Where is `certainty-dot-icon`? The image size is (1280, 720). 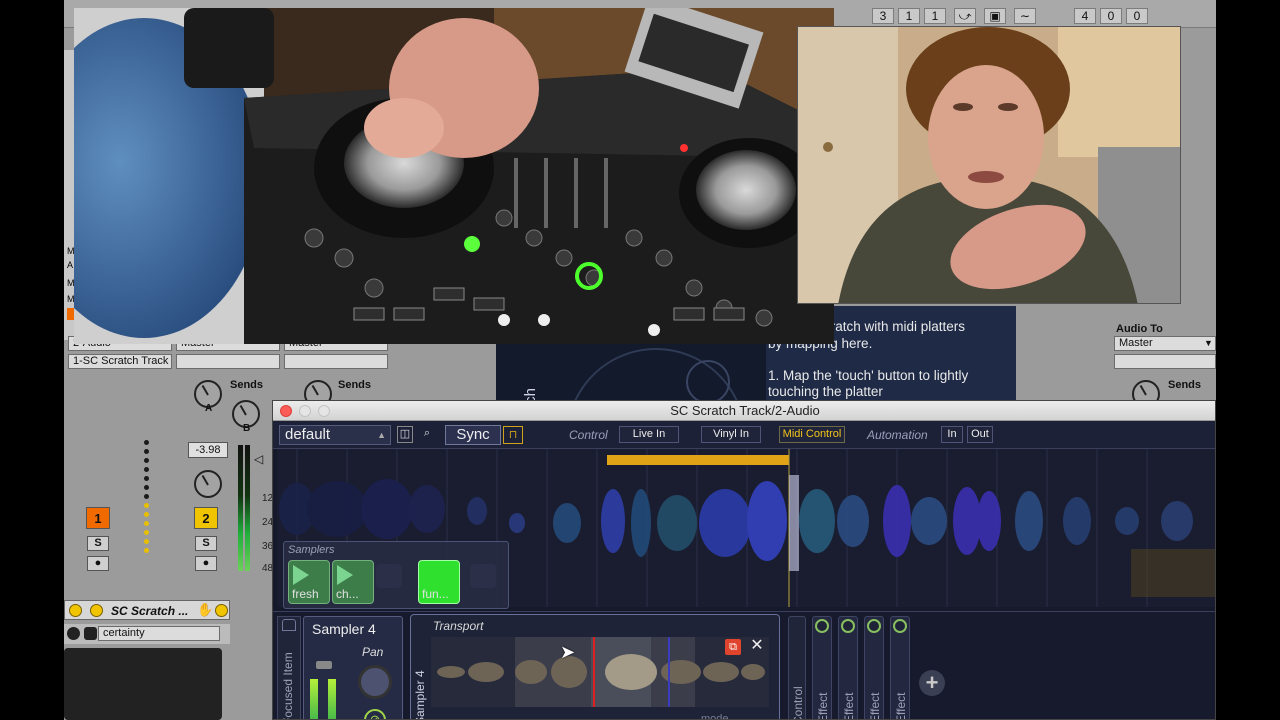 certainty-dot-icon is located at coordinates (73, 633).